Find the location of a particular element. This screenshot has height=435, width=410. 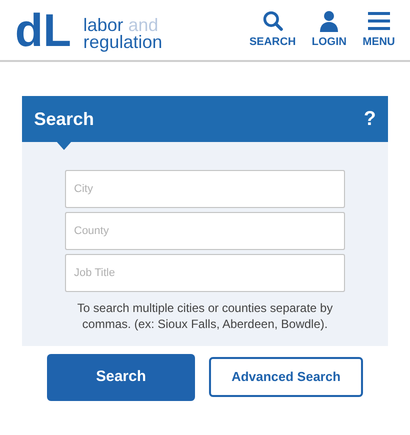

text-field: Job Title is located at coordinates (205, 273).